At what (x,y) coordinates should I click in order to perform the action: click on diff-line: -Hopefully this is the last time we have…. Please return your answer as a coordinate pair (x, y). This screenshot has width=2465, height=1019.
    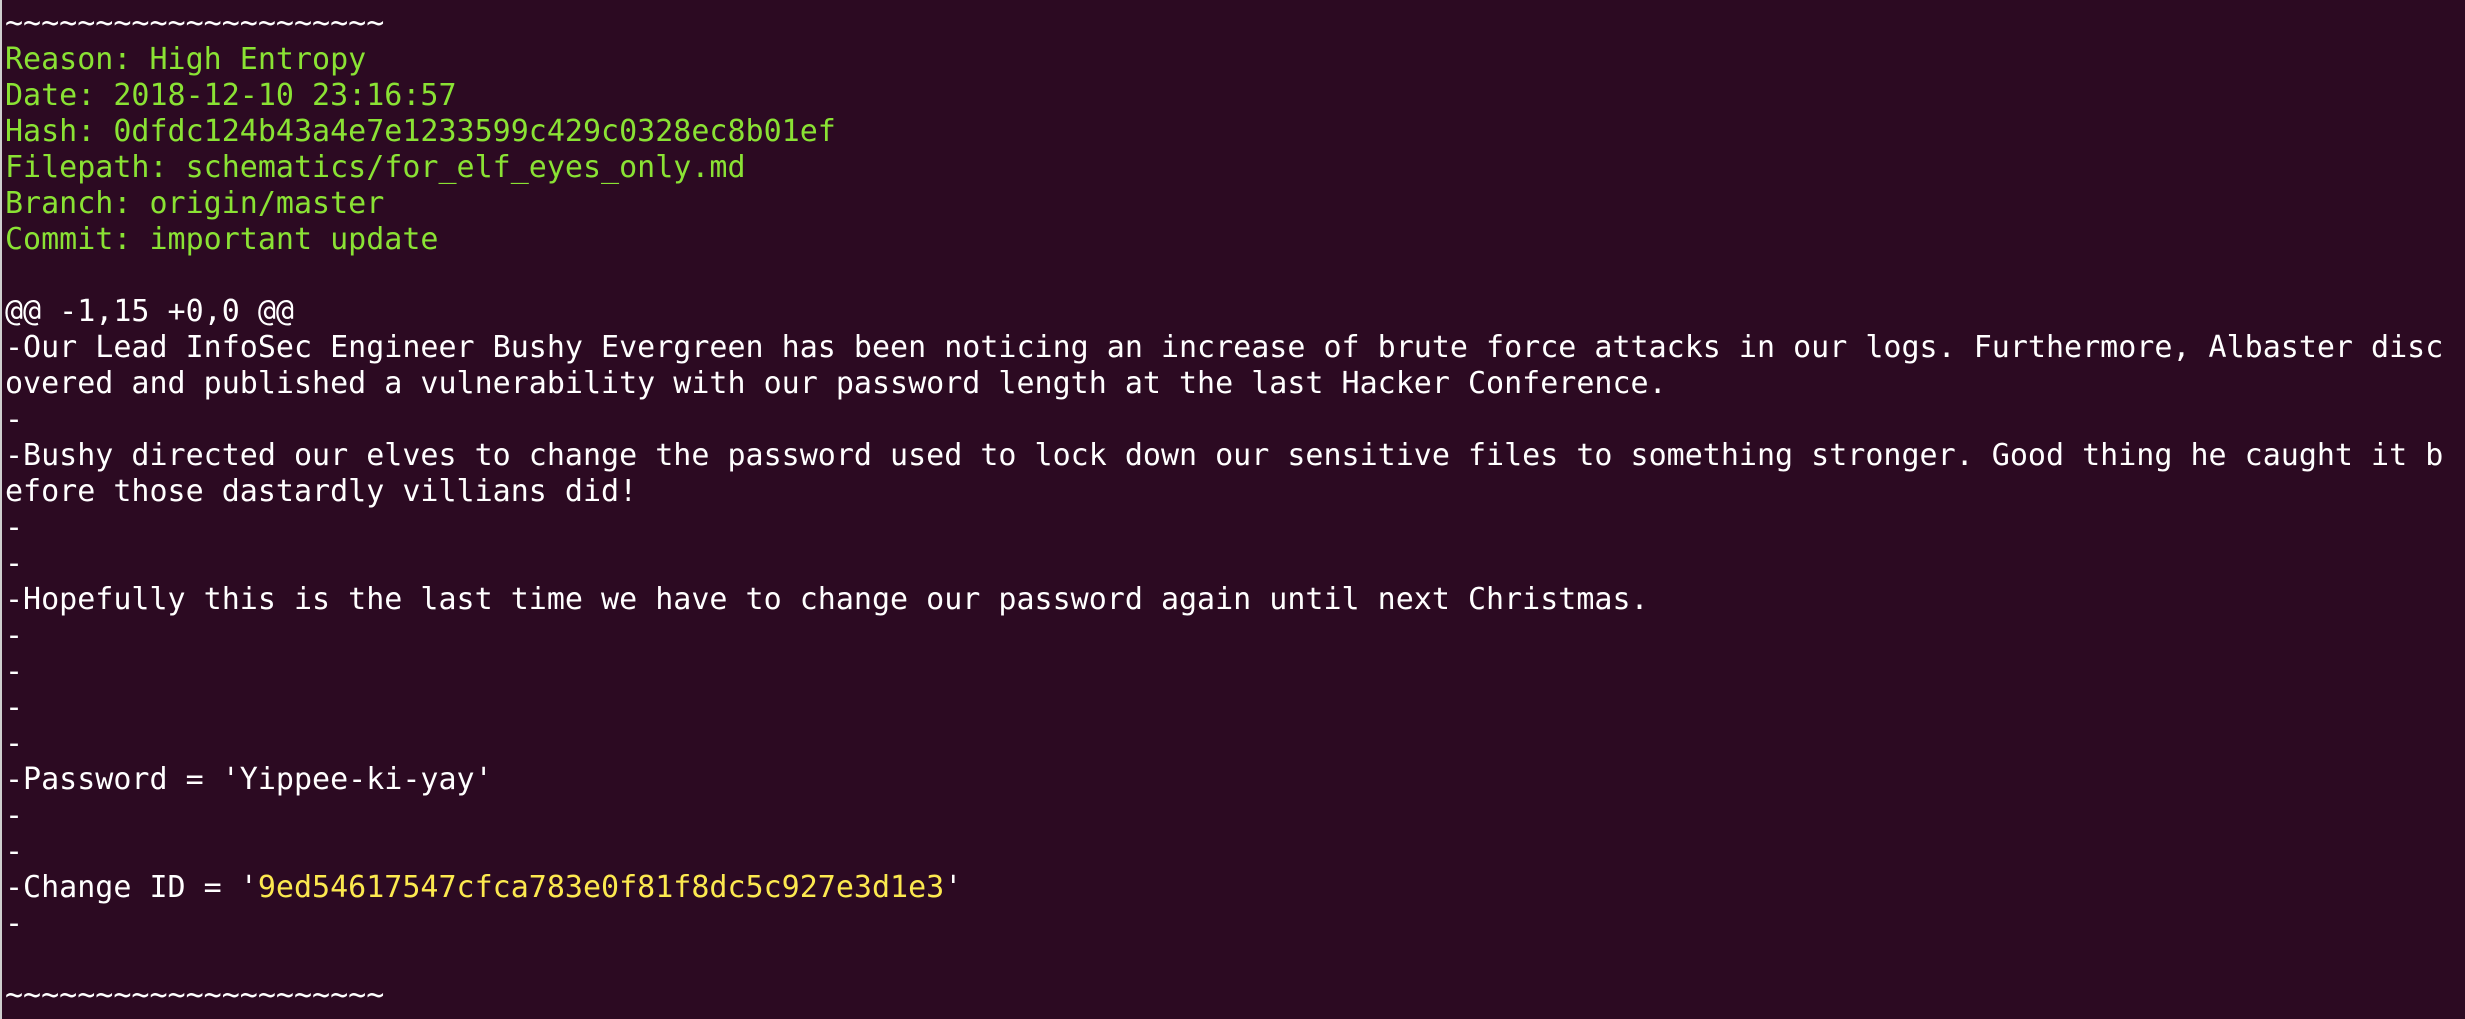
    Looking at the image, I should click on (827, 599).